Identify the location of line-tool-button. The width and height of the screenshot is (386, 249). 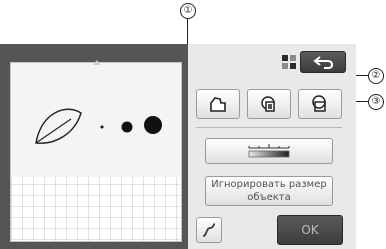
(209, 230).